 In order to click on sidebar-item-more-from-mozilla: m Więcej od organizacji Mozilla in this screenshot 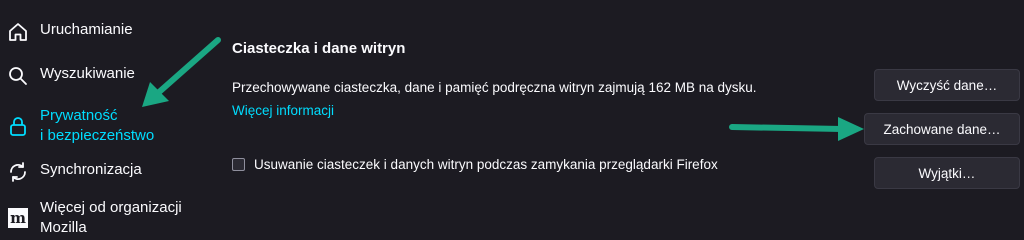, I will do `click(103, 218)`.